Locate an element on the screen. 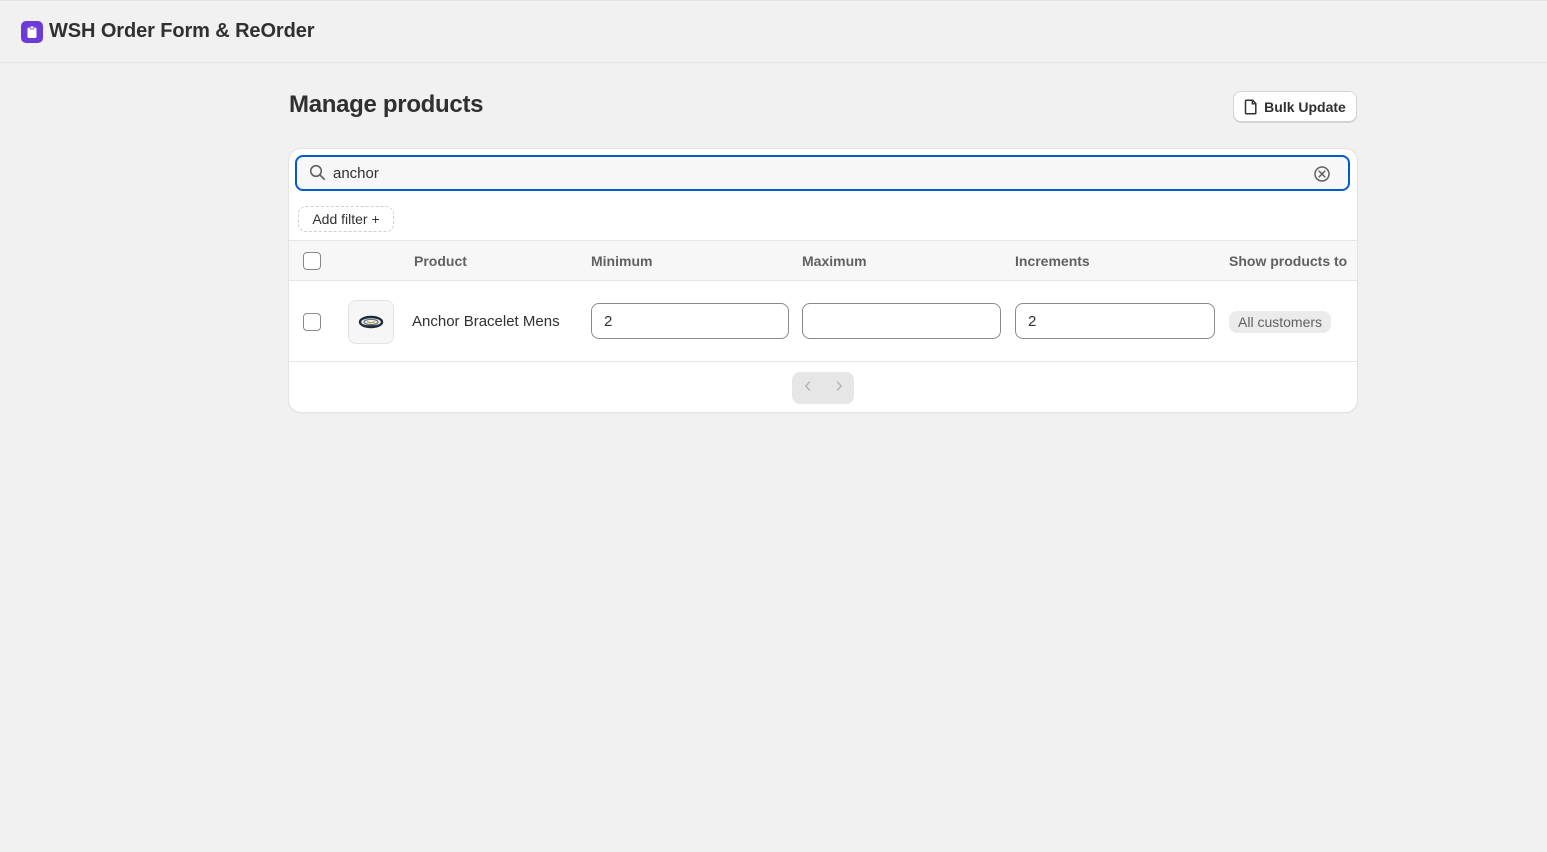  customer-group-badge: All customers is located at coordinates (1280, 322).